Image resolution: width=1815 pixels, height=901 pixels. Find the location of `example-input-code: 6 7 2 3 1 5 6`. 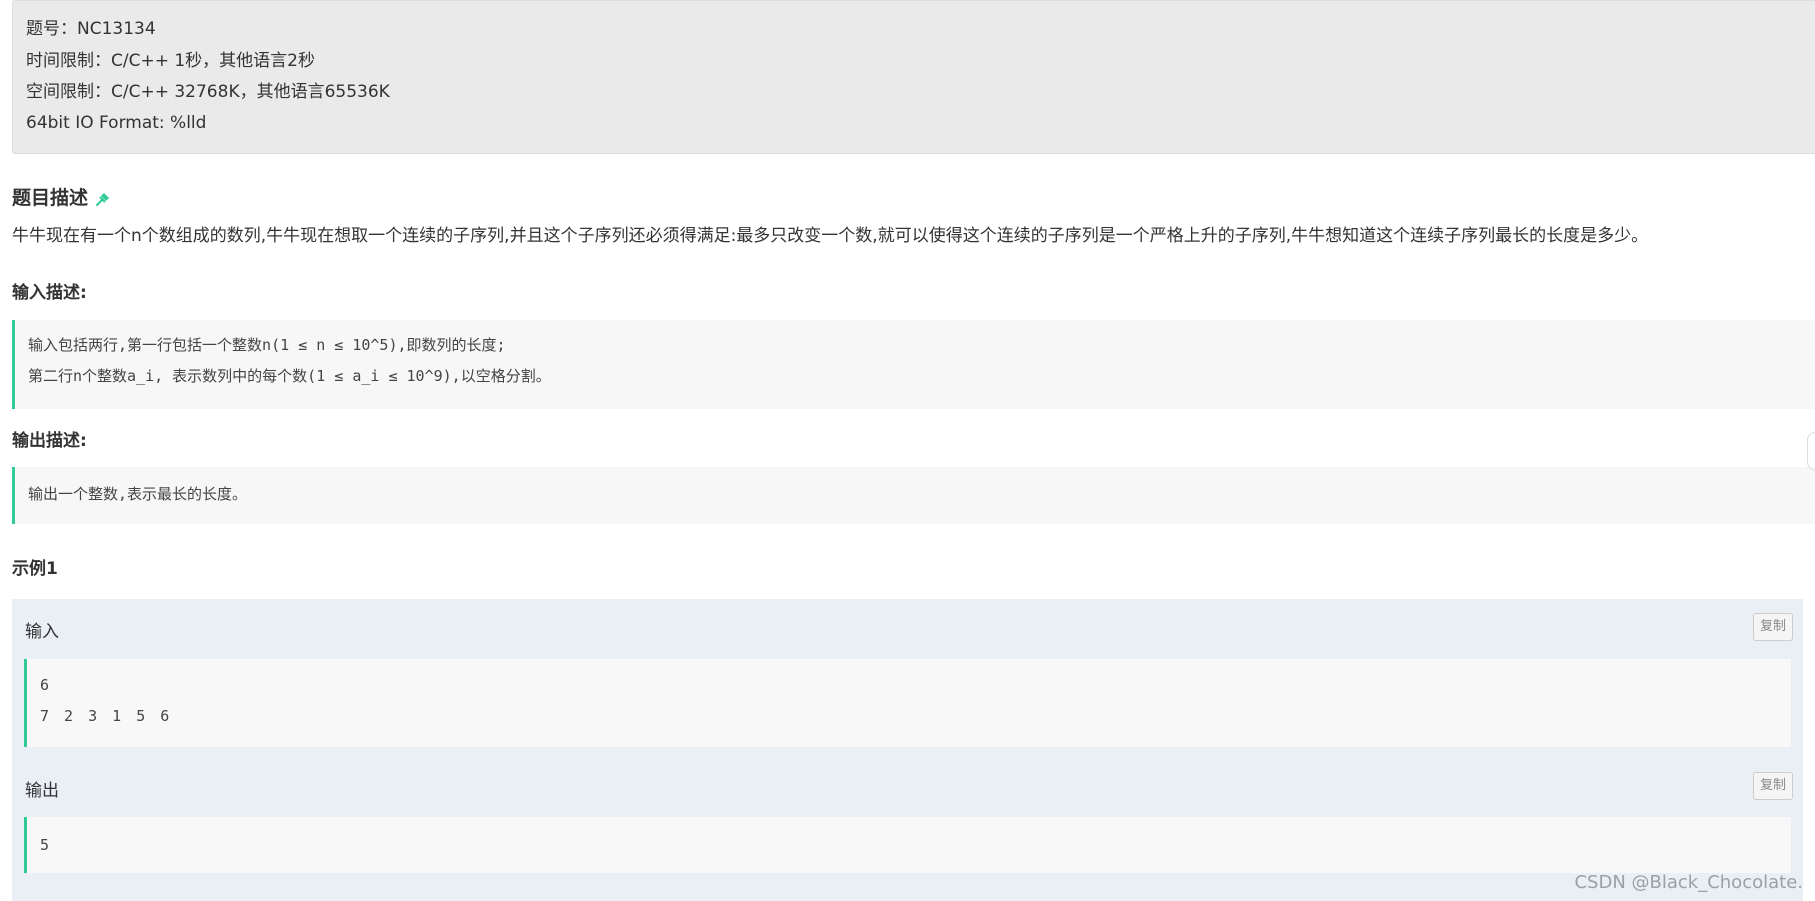

example-input-code: 6 7 2 3 1 5 6 is located at coordinates (907, 703).